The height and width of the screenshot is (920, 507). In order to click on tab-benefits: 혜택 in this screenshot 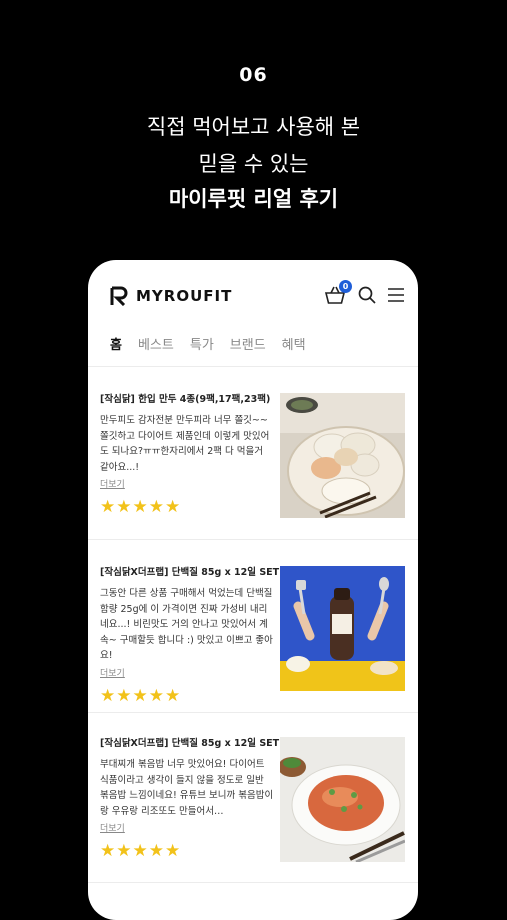, I will do `click(294, 343)`.